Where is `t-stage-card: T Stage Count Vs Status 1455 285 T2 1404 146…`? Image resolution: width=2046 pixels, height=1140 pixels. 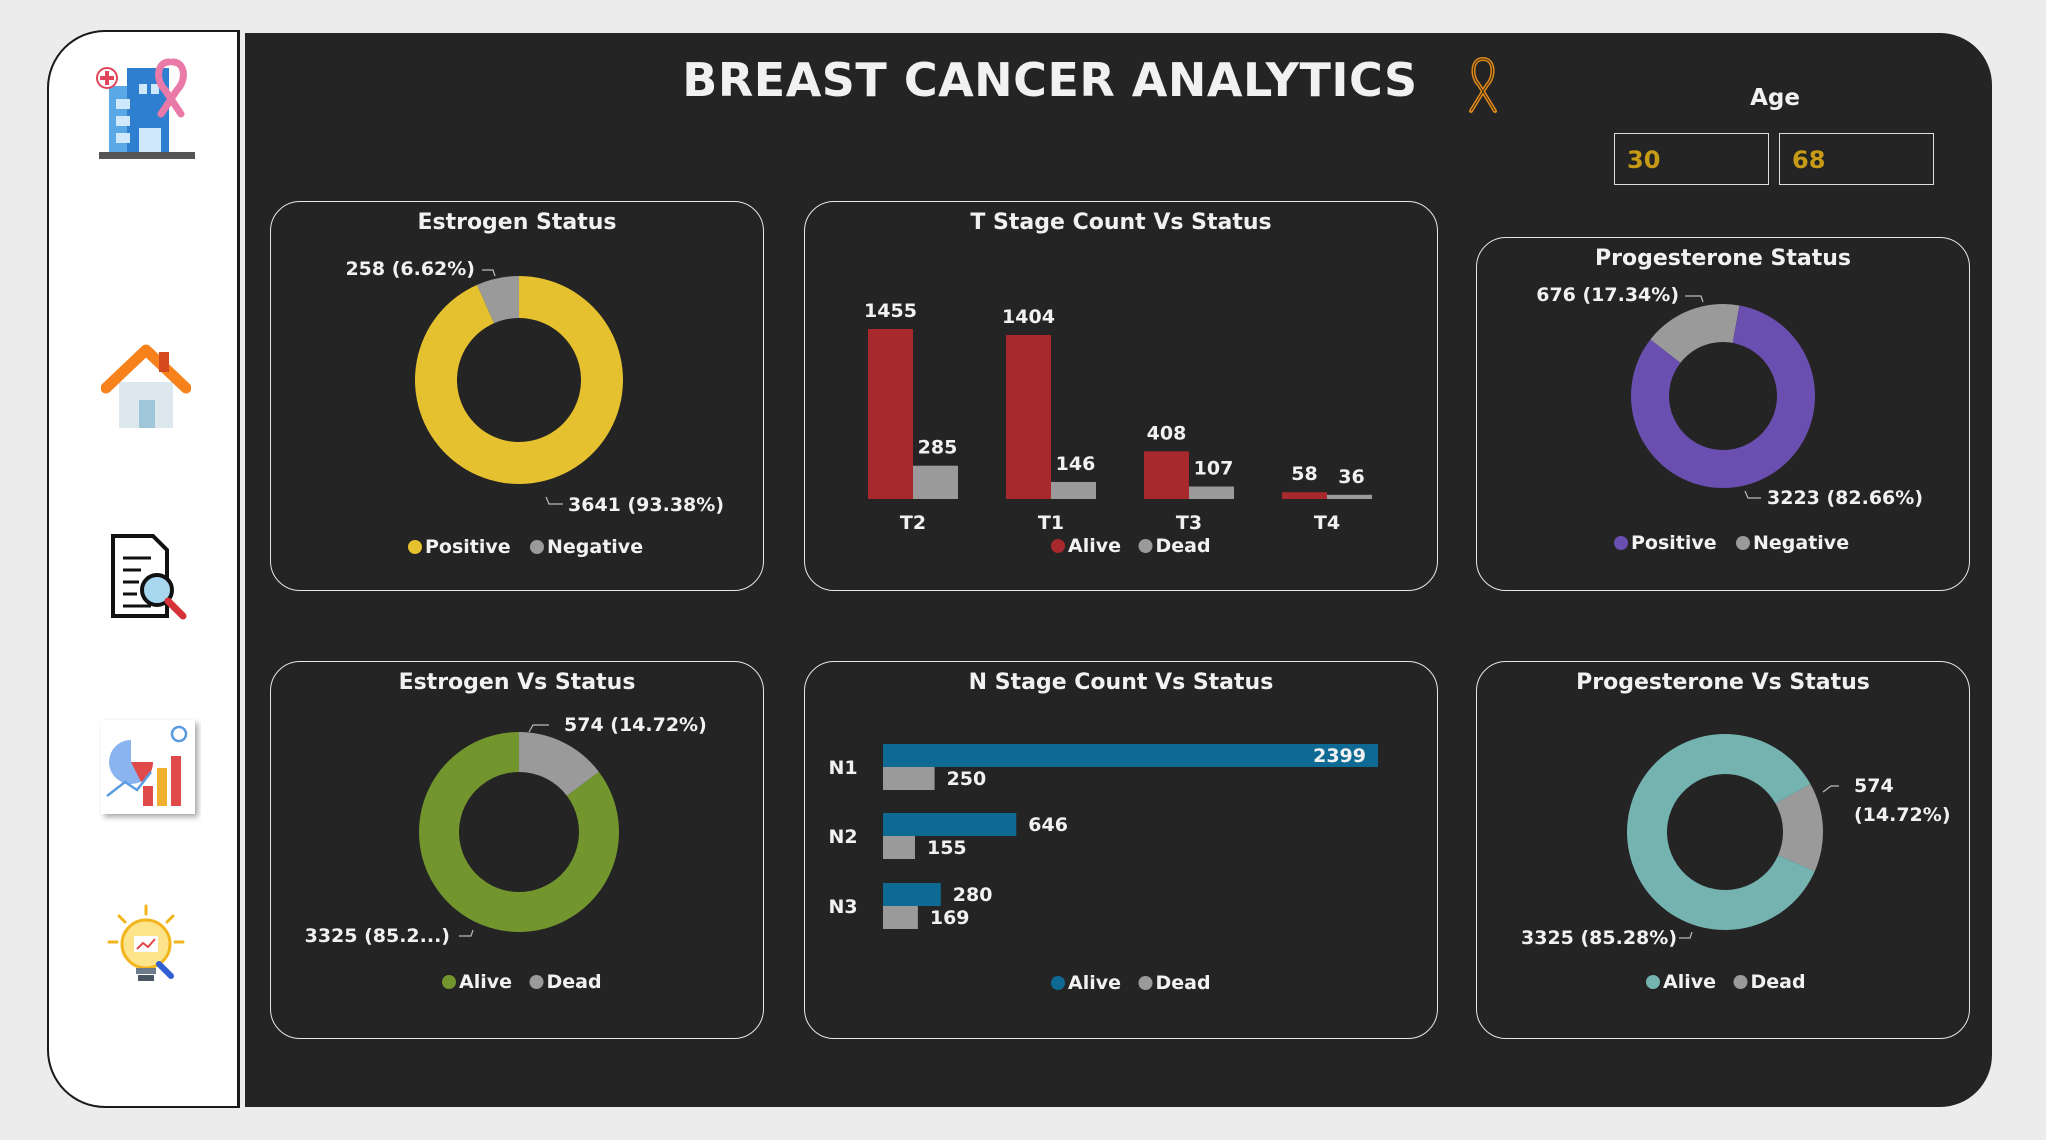 t-stage-card: T Stage Count Vs Status 1455 285 T2 1404 146… is located at coordinates (1121, 396).